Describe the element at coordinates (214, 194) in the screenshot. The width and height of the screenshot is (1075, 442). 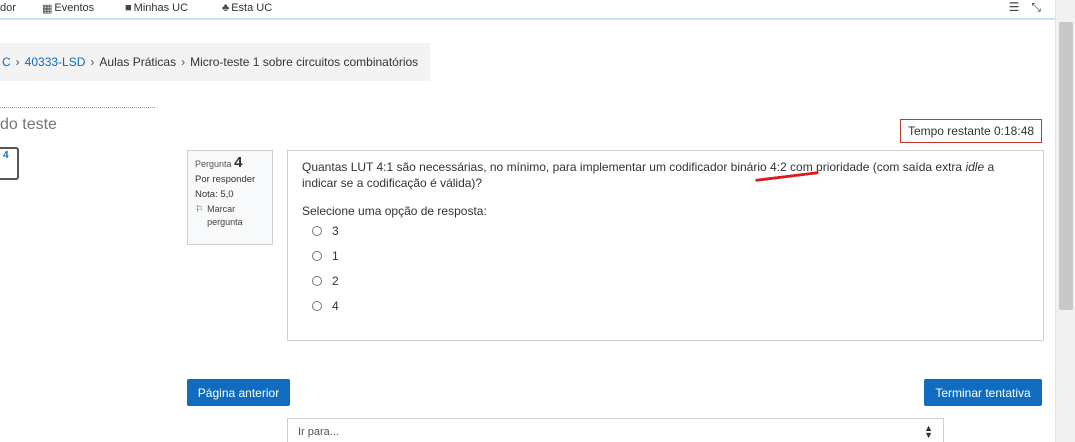
I see `question-grade: Nota: 5,0` at that location.